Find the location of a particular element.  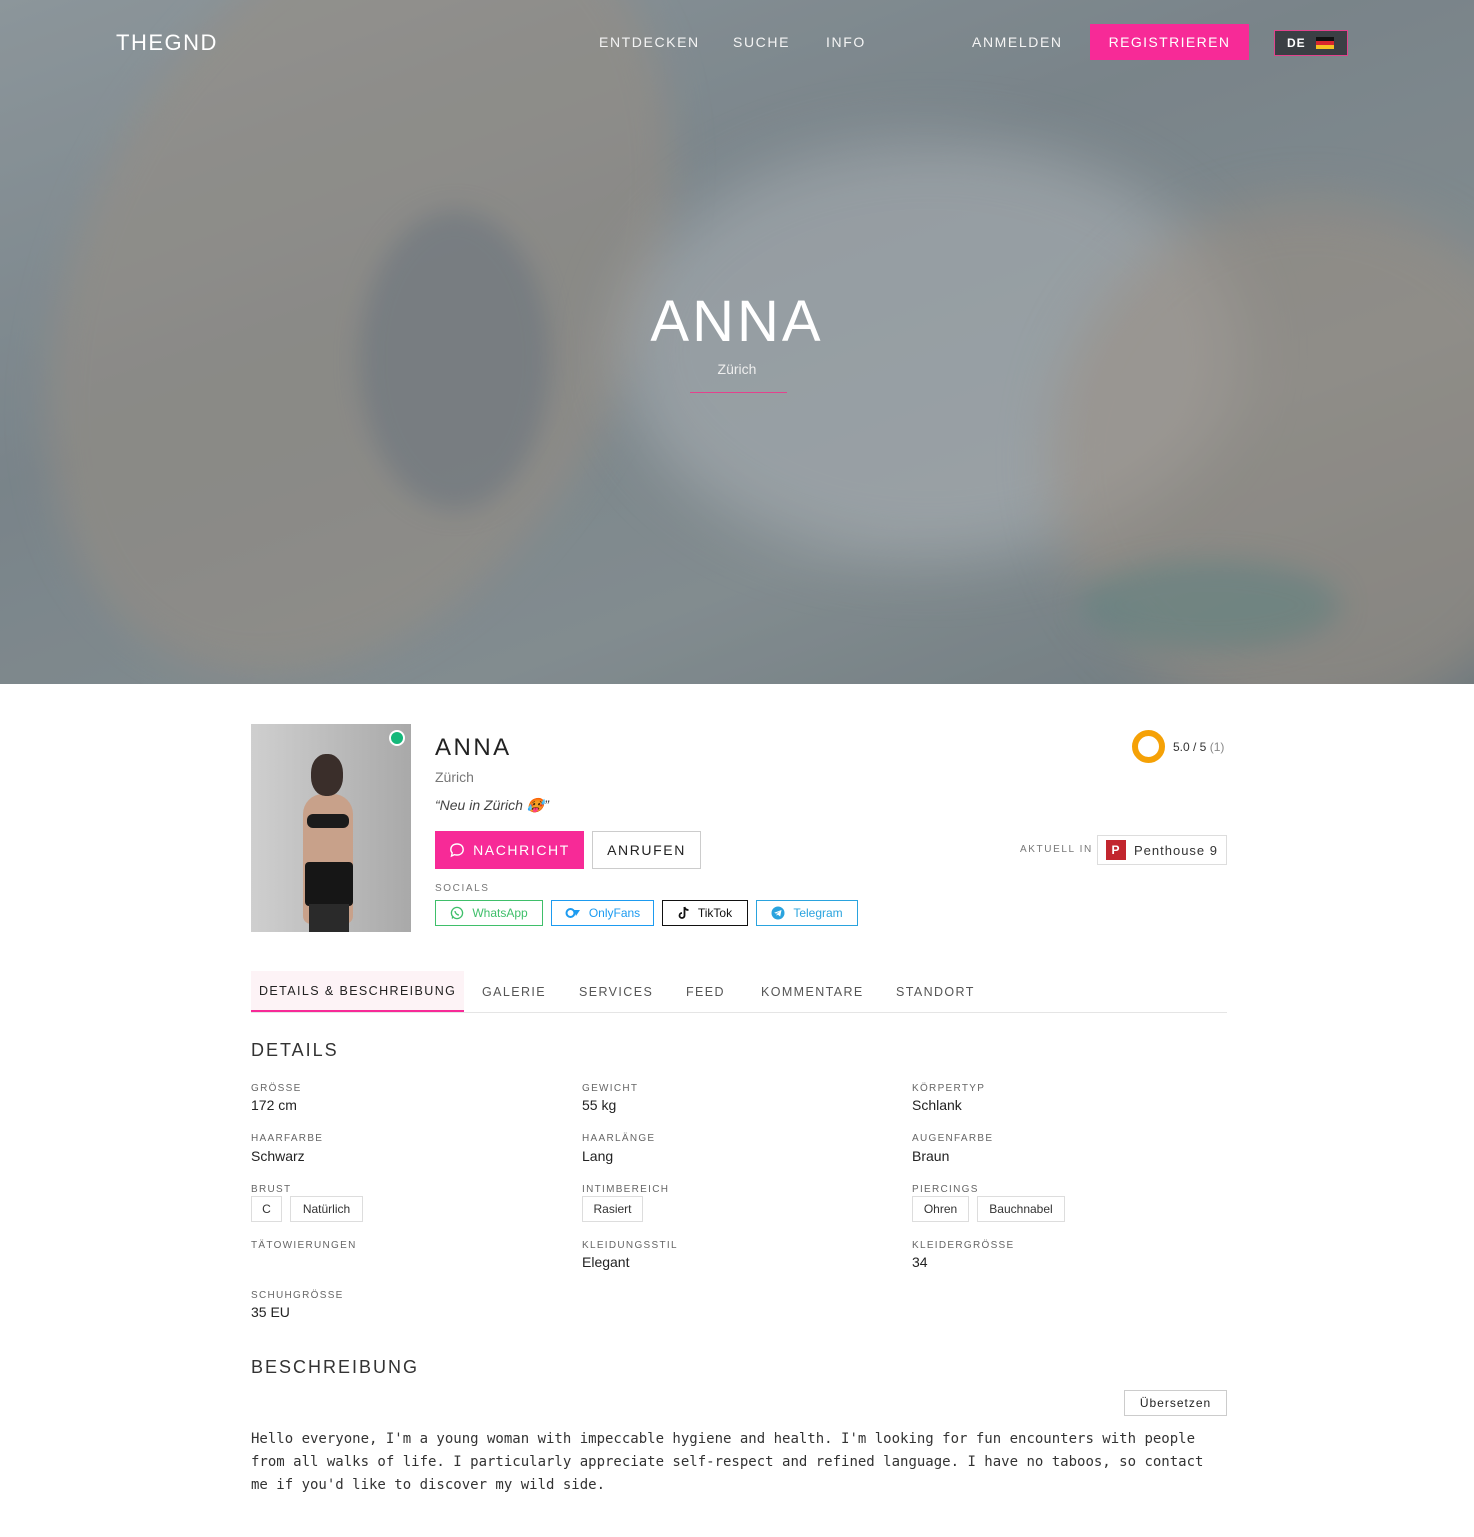

language-selector: DE is located at coordinates (1311, 43).